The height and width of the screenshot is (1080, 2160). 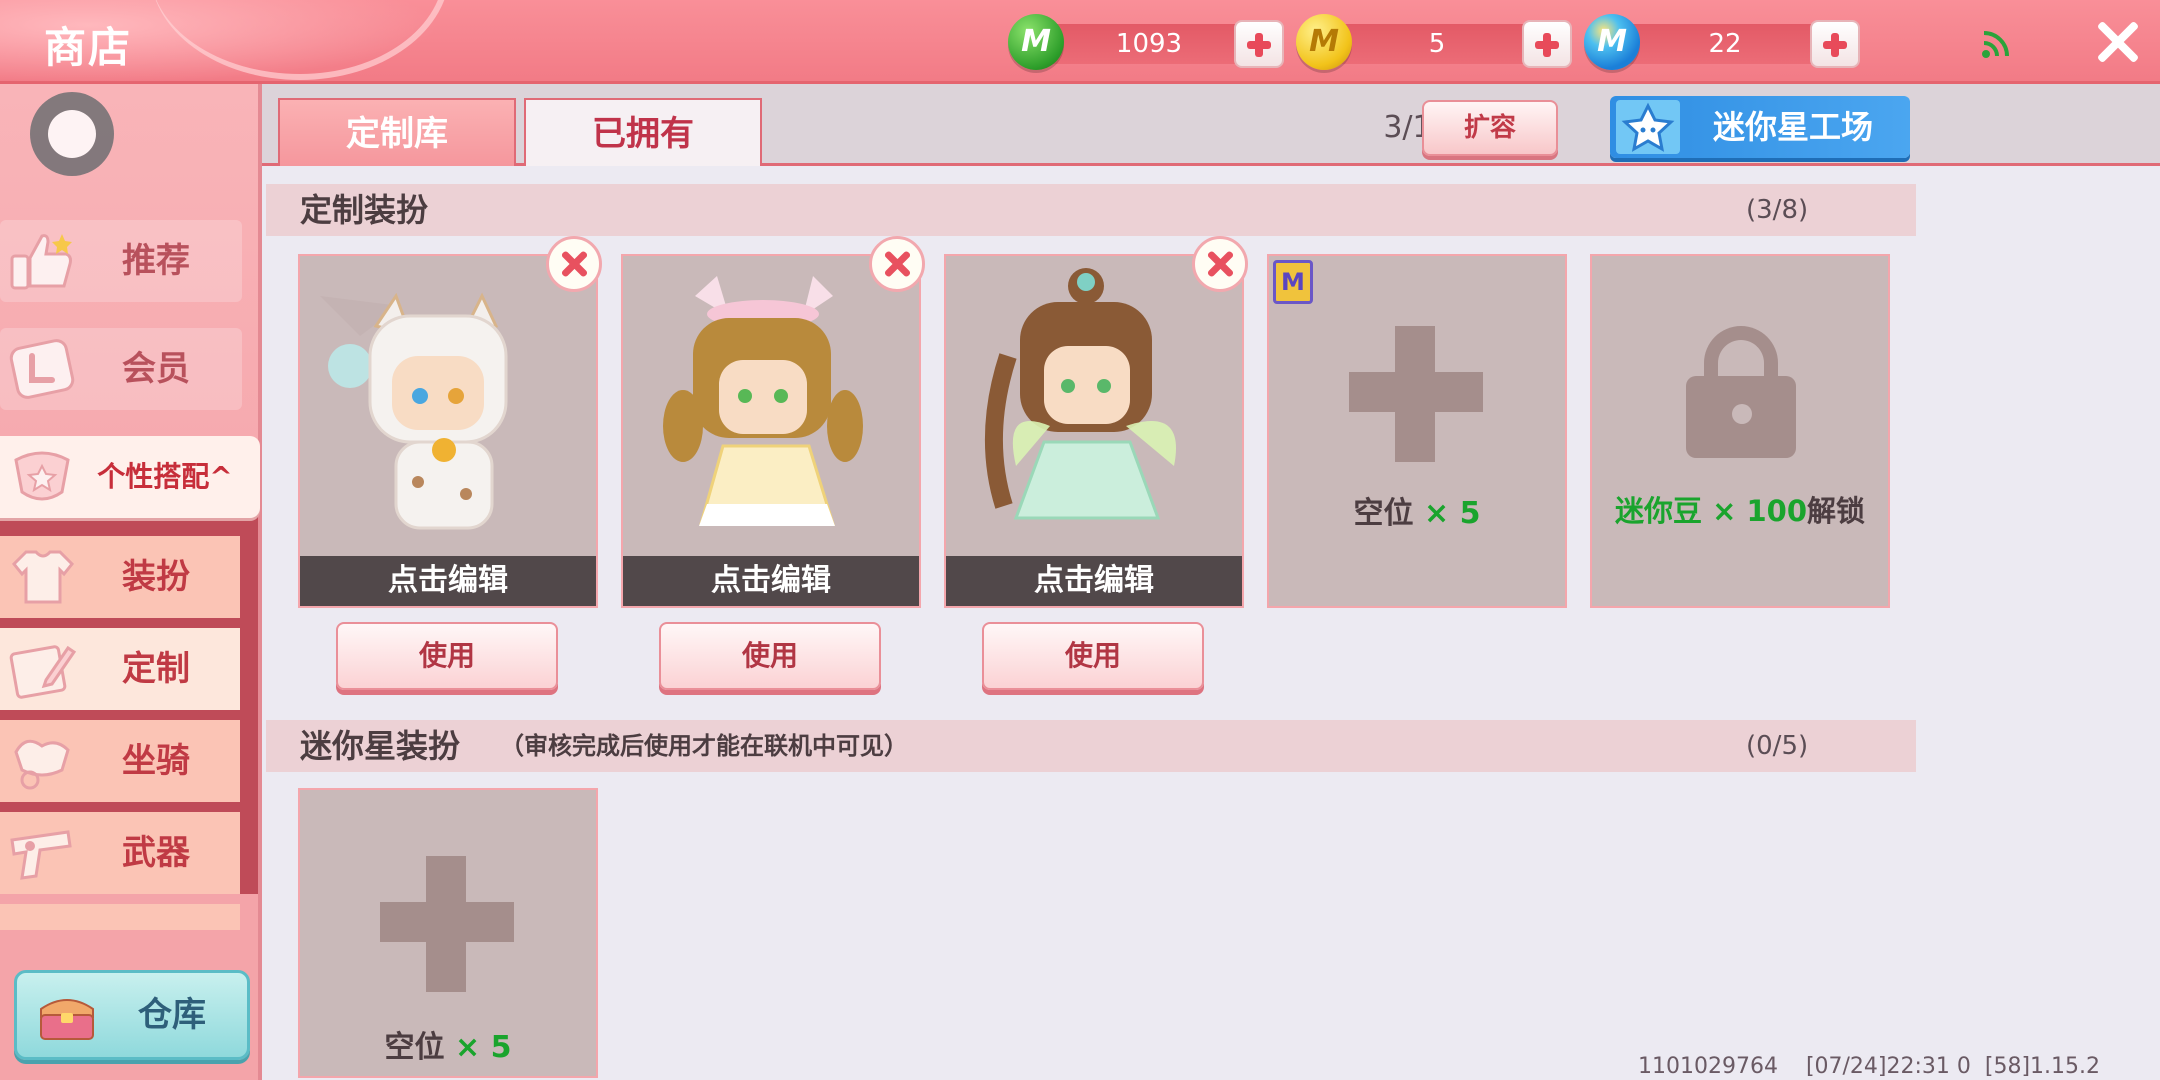 I want to click on expand-capacity-button: 扩容, so click(x=1490, y=128).